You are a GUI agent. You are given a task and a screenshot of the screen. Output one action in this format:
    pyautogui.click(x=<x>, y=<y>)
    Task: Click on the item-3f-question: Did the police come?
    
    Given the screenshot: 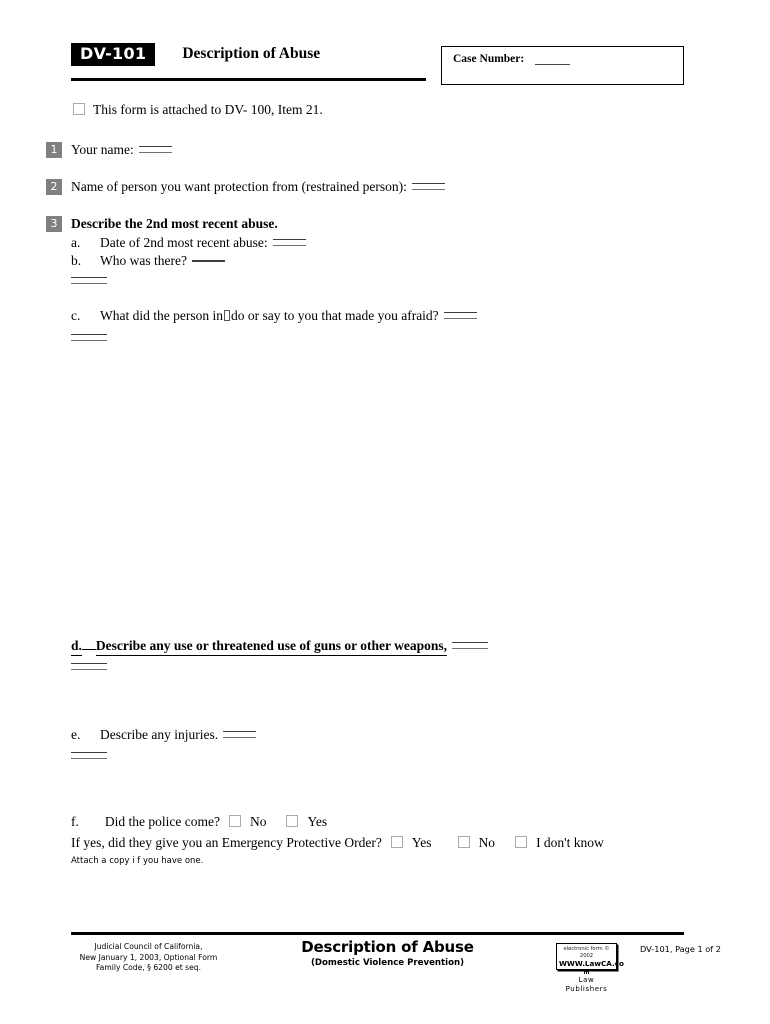 What is the action you would take?
    pyautogui.click(x=162, y=821)
    